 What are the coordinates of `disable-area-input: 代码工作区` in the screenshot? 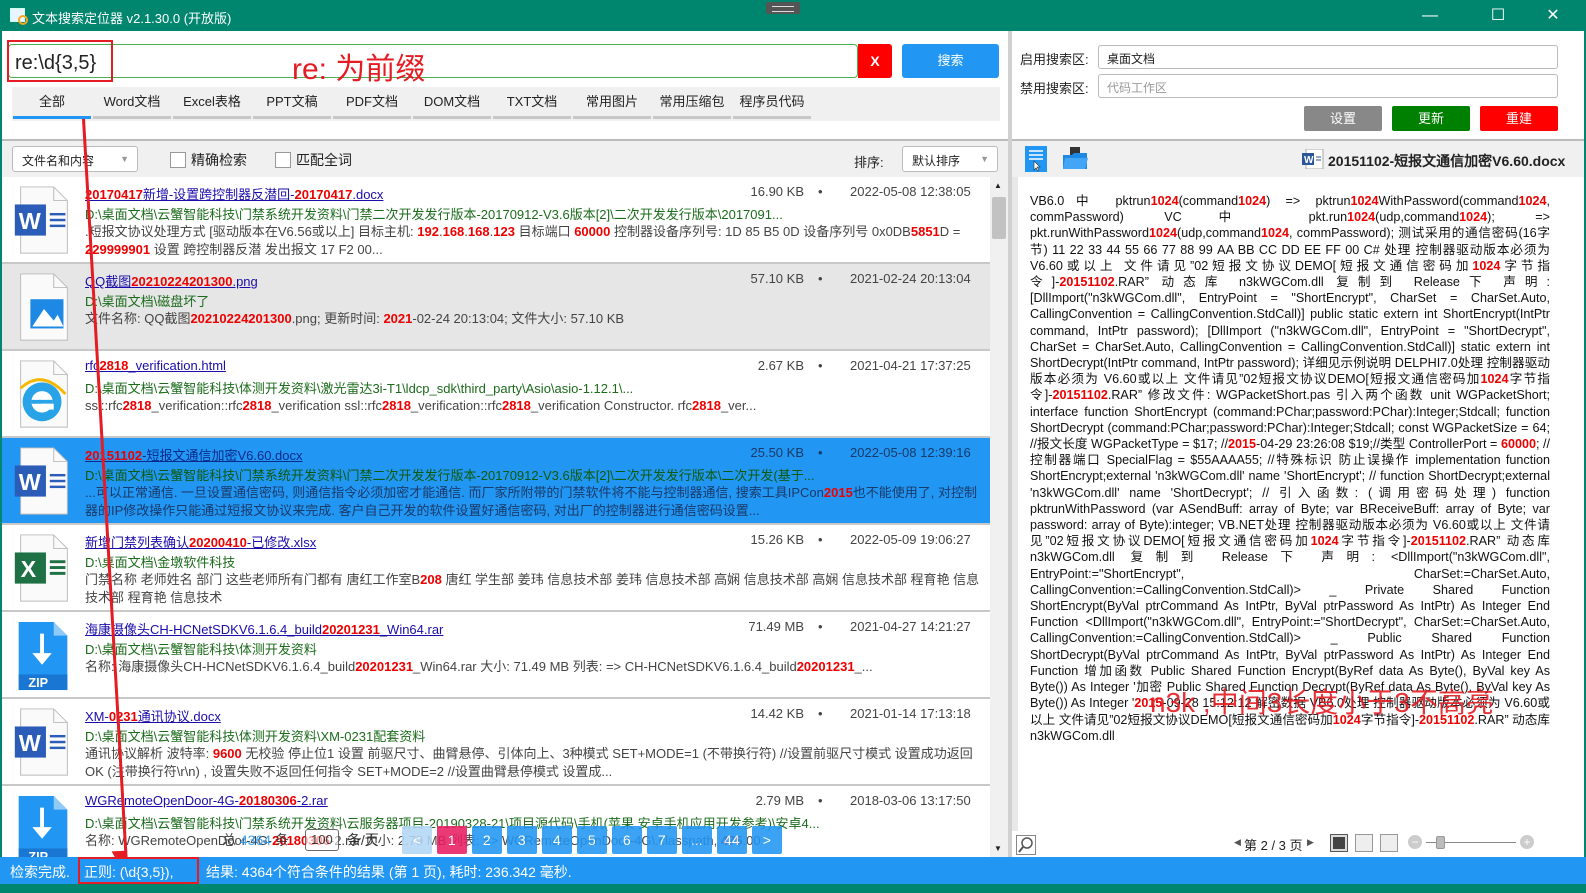 It's located at (1328, 86).